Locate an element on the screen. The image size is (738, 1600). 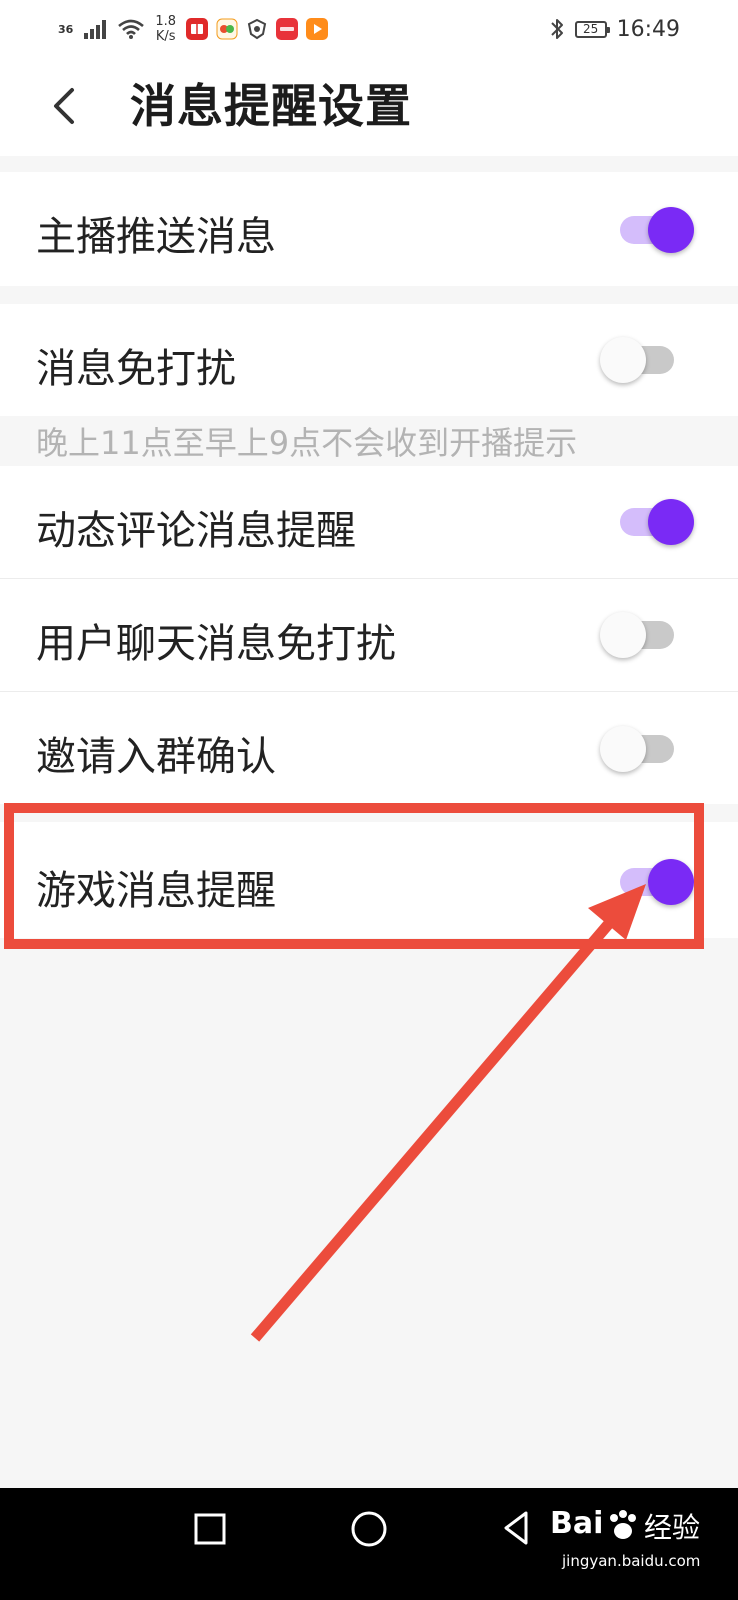
bluetooth-icon is located at coordinates (556, 29).